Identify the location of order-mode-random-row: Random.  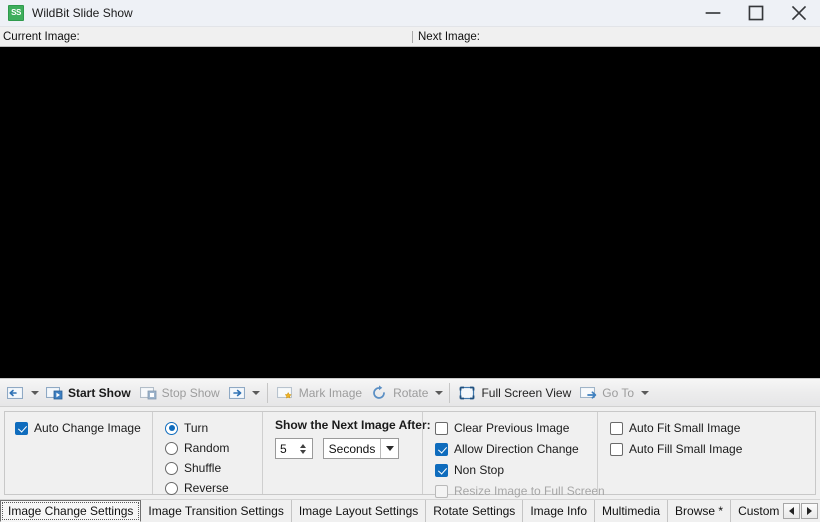
(213, 448).